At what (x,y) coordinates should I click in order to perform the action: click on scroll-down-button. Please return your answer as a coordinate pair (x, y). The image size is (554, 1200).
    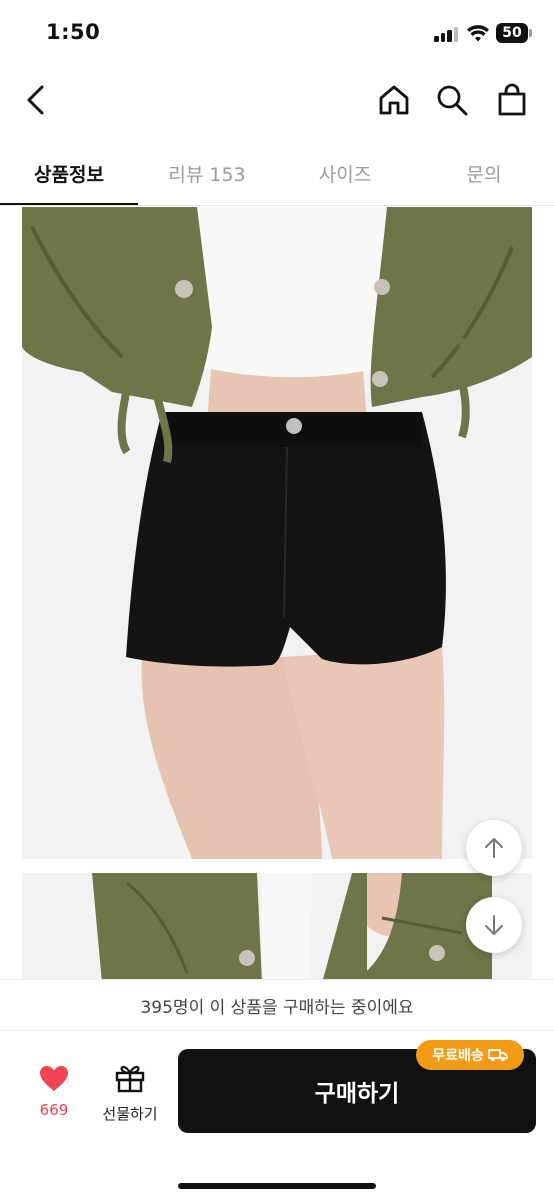
    Looking at the image, I should click on (494, 925).